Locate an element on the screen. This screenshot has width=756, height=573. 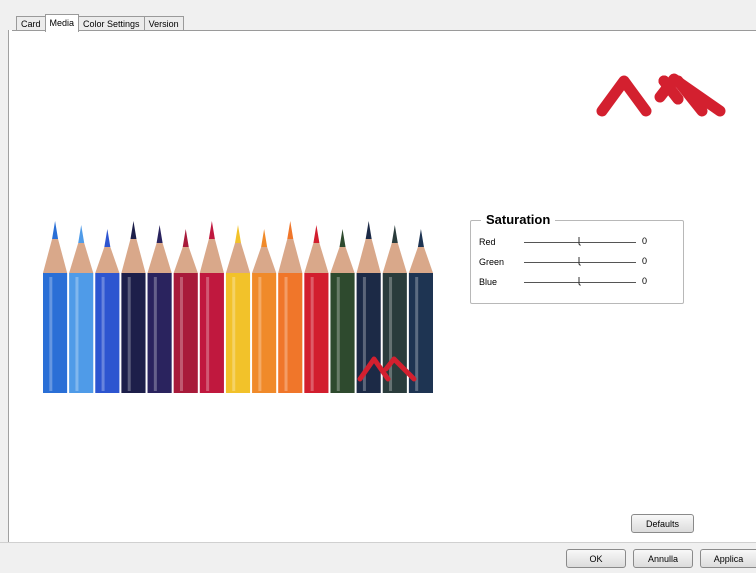
saturation-row-green: Green 0 is located at coordinates (579, 262).